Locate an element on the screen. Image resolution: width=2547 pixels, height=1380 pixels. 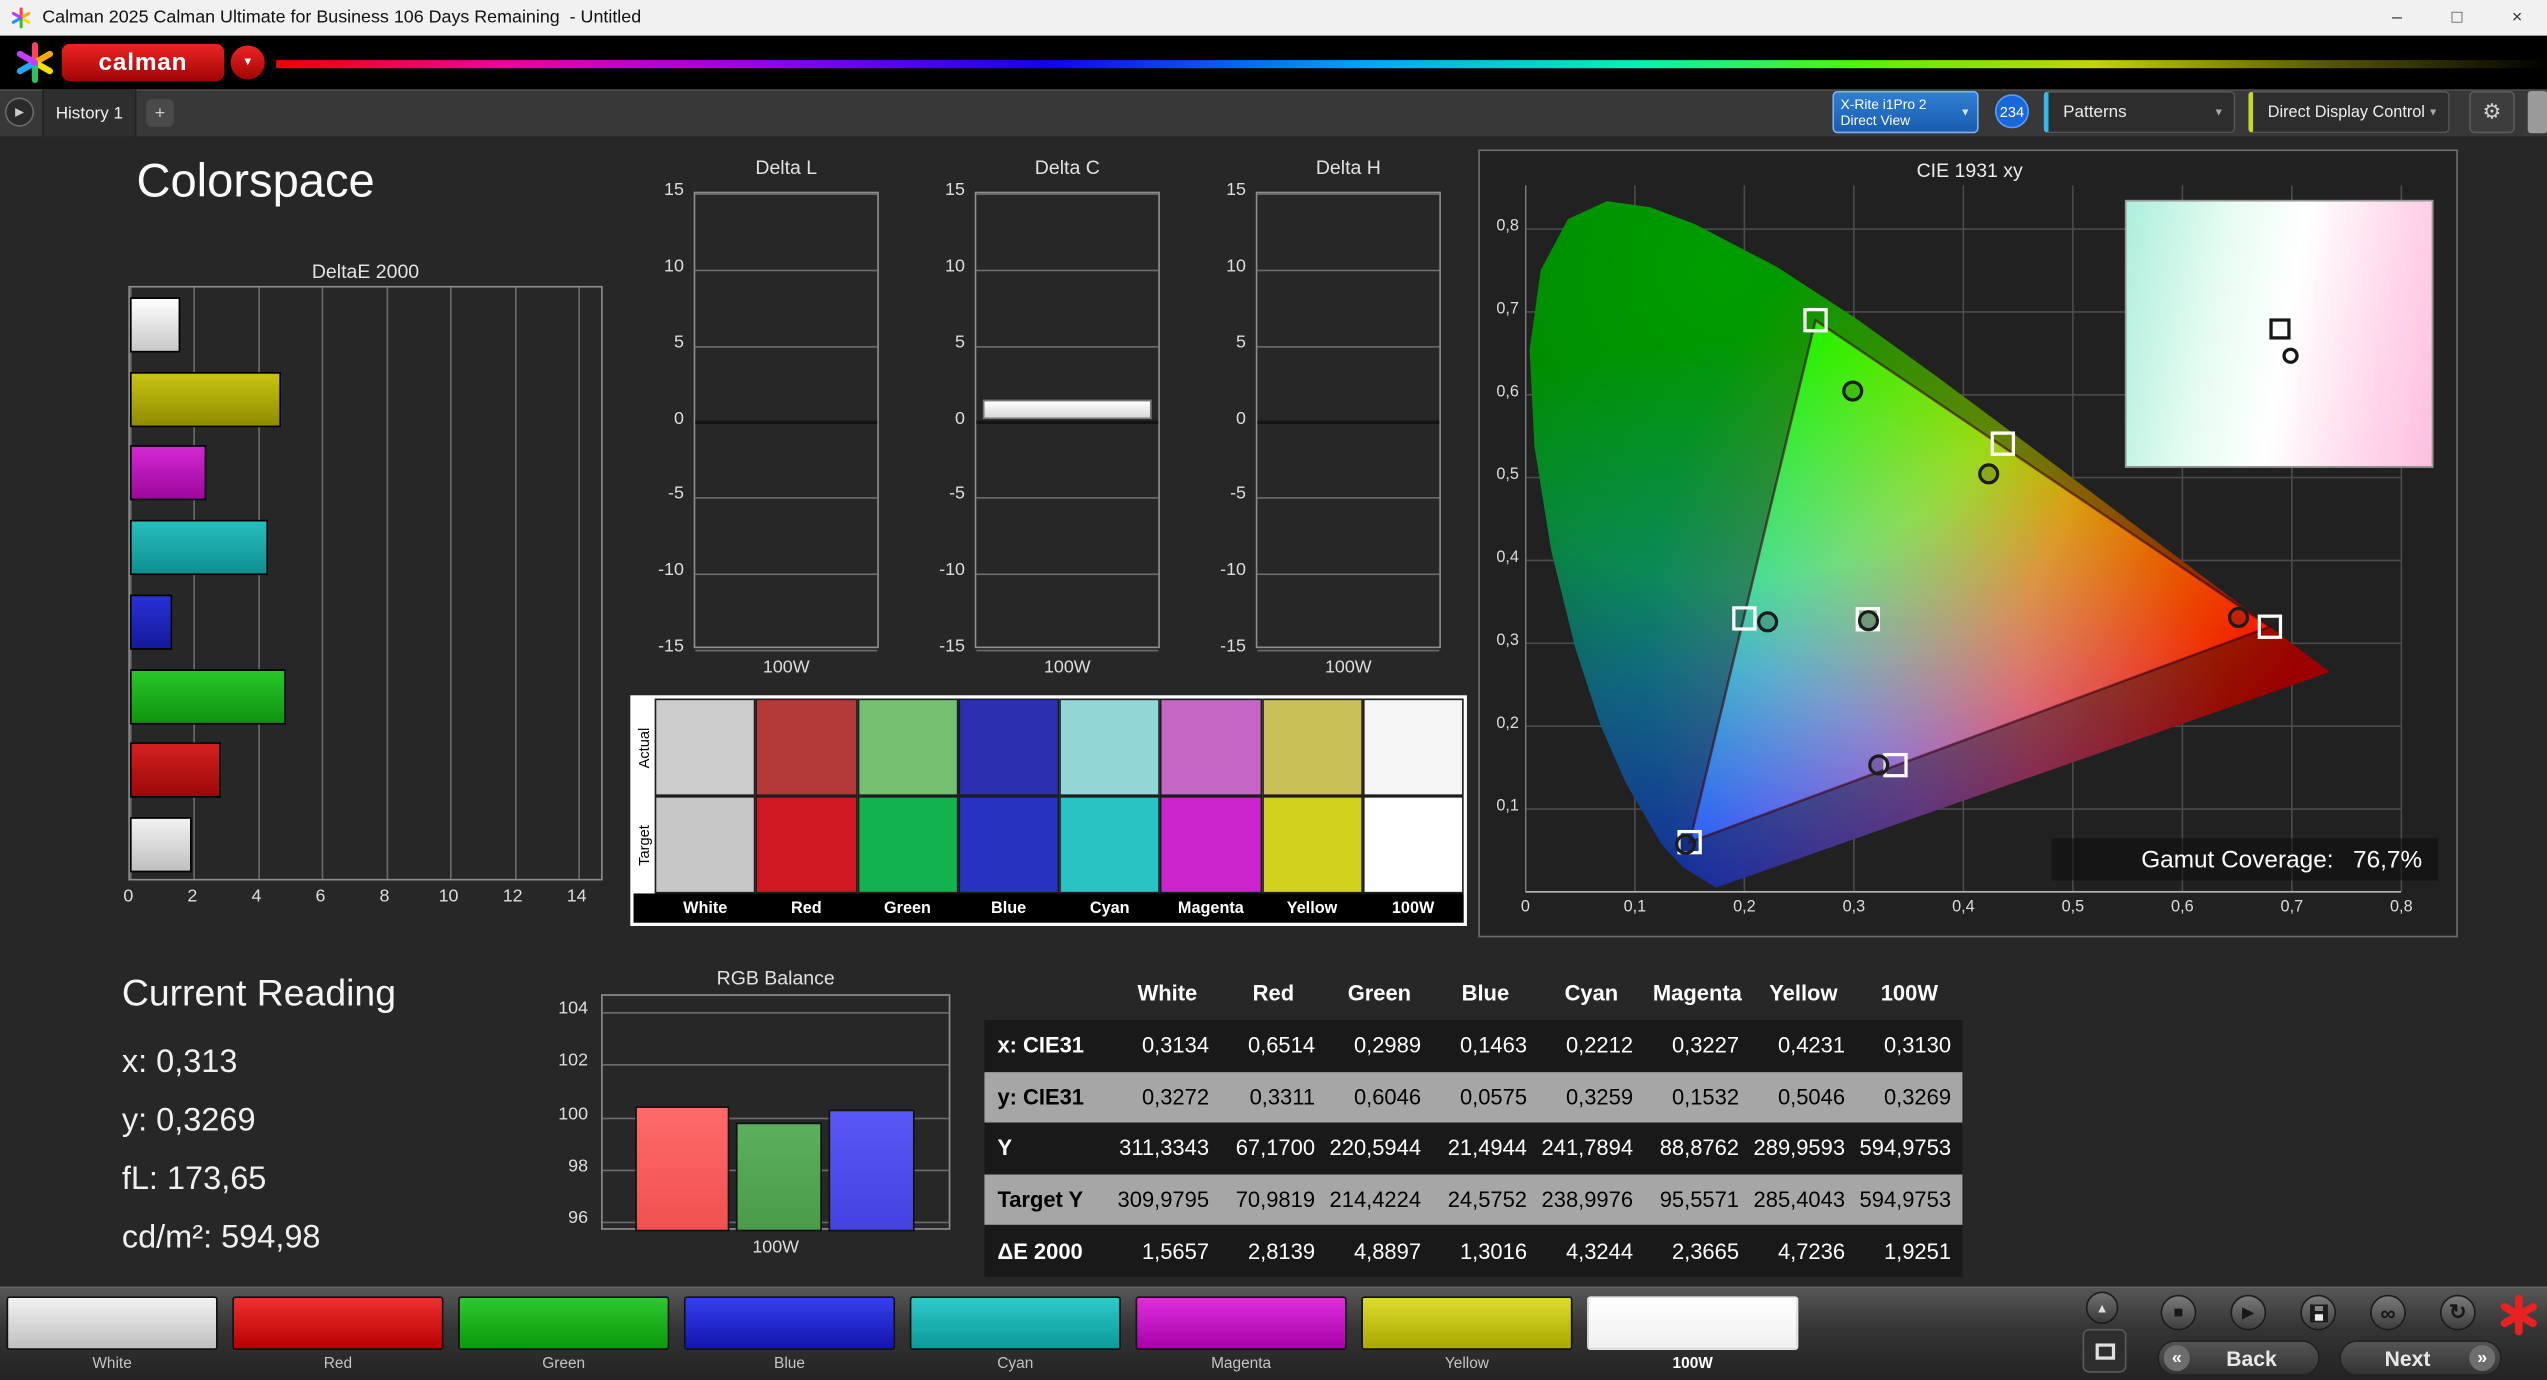
tab-history-1: History 1 is located at coordinates (89, 113).